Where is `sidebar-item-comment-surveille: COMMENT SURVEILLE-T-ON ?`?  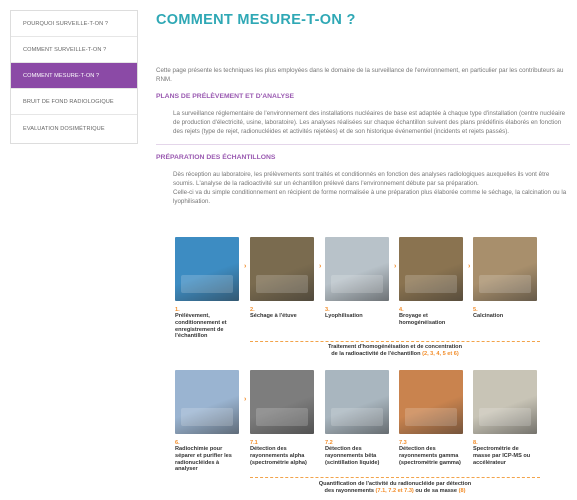
sidebar-item-comment-surveille: COMMENT SURVEILLE-T-ON ? is located at coordinates (74, 50).